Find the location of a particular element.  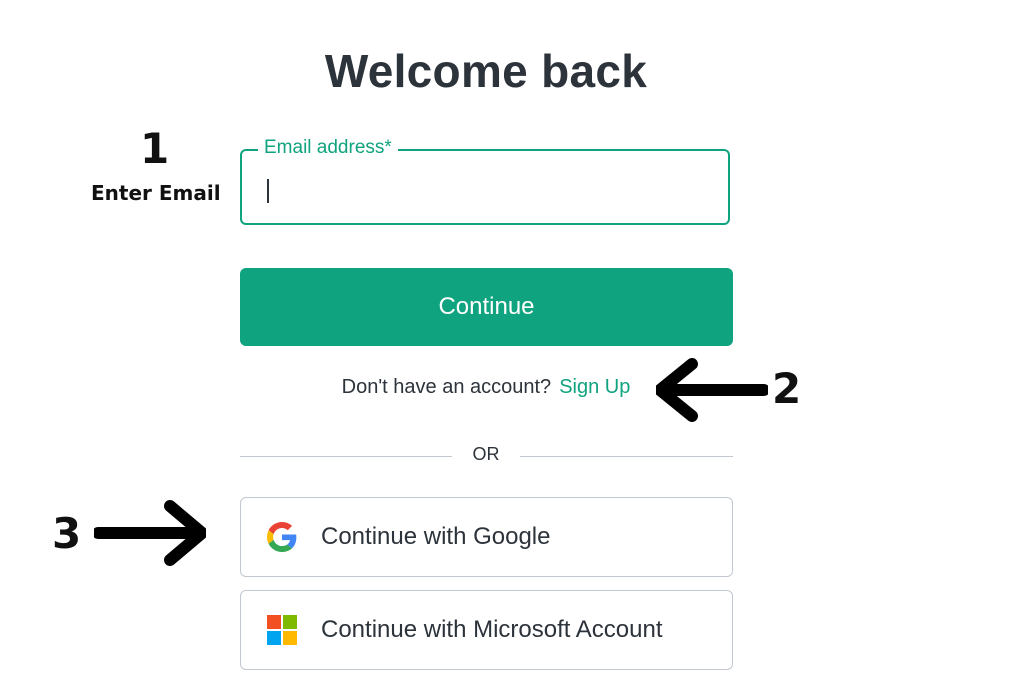

microsoft-icon-red-square is located at coordinates (274, 622).